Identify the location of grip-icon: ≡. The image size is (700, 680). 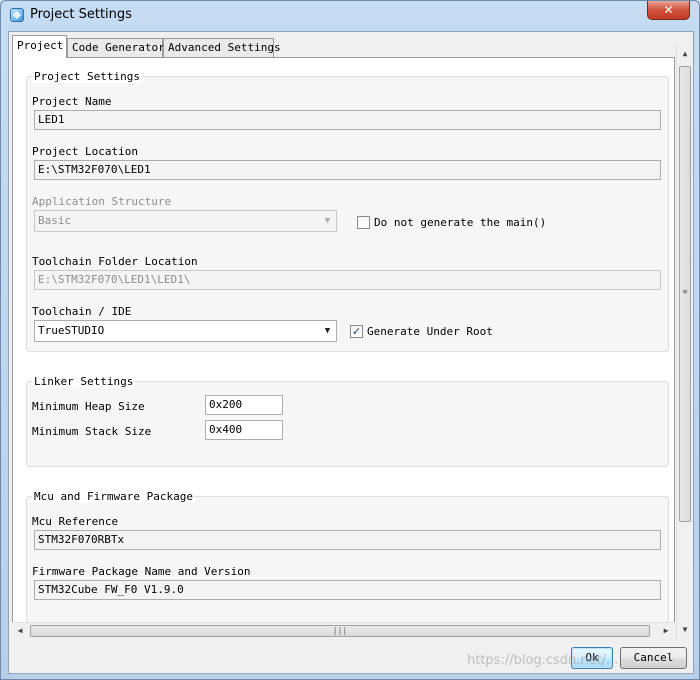
(685, 291).